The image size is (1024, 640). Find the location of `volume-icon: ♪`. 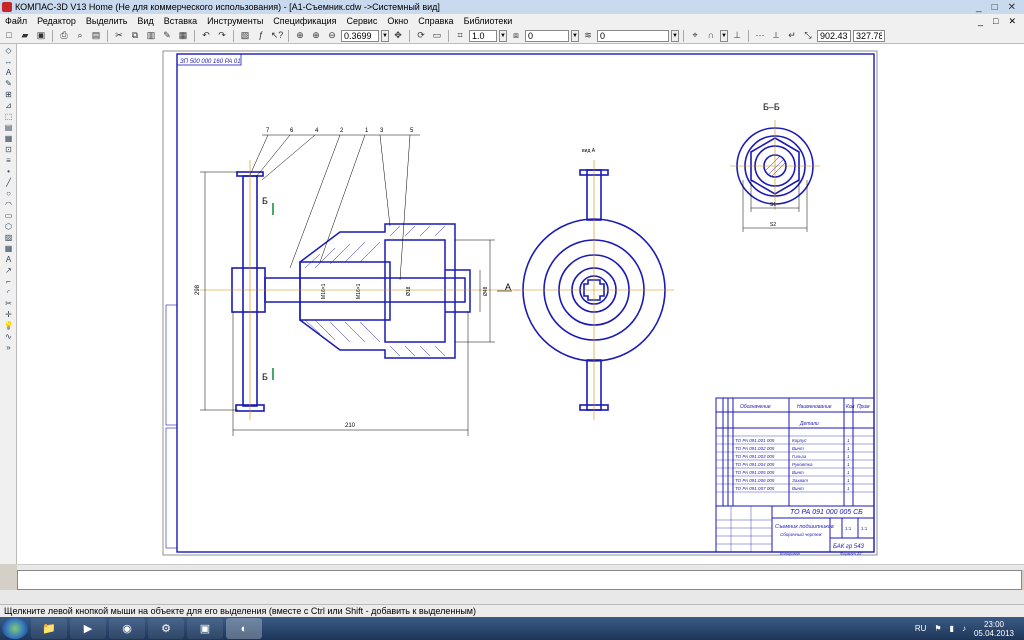

volume-icon: ♪ is located at coordinates (964, 628).